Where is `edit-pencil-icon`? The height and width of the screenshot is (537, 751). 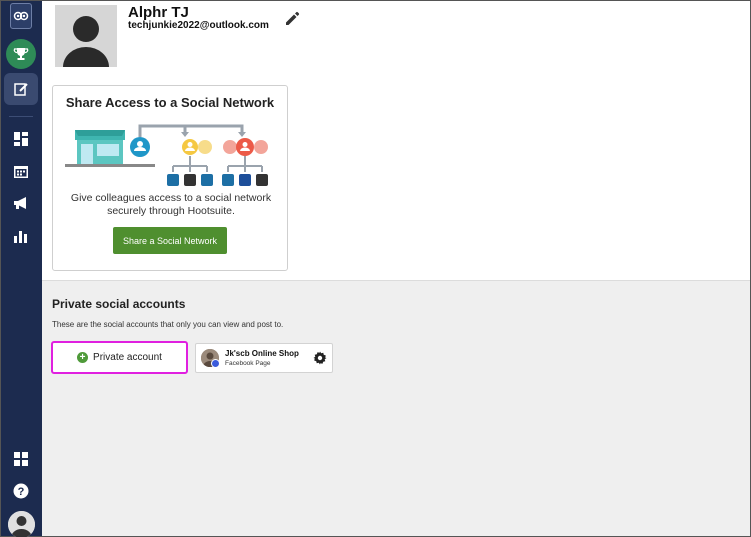
edit-pencil-icon is located at coordinates (292, 19).